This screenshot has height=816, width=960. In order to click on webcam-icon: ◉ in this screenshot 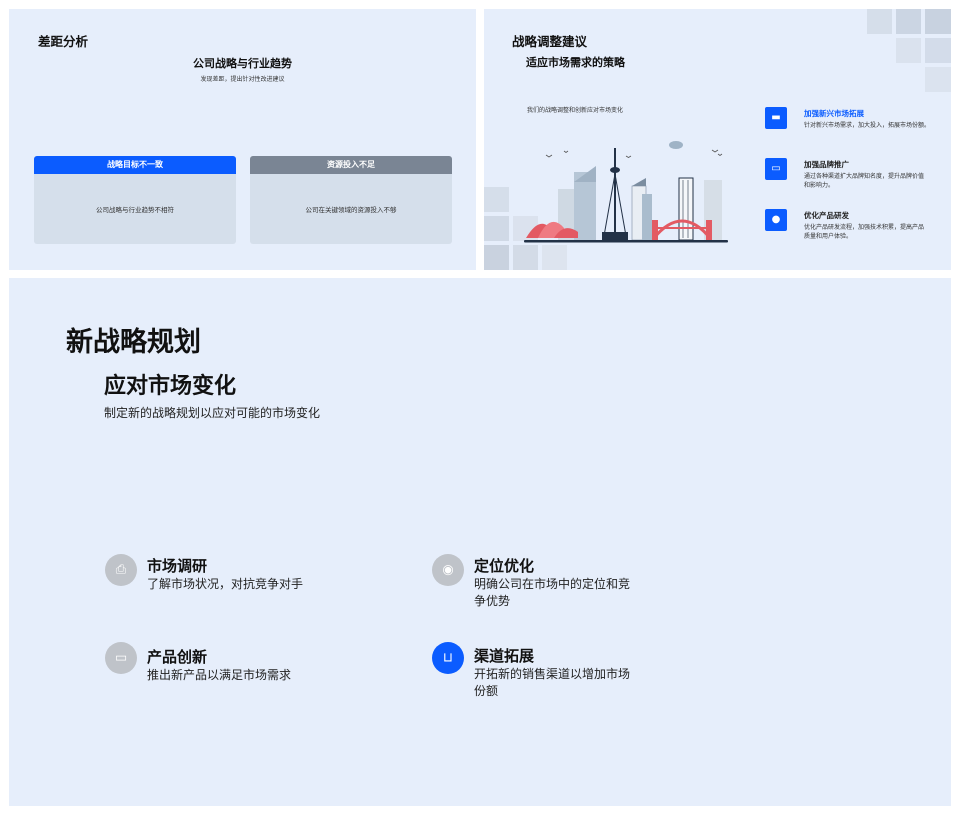, I will do `click(448, 570)`.